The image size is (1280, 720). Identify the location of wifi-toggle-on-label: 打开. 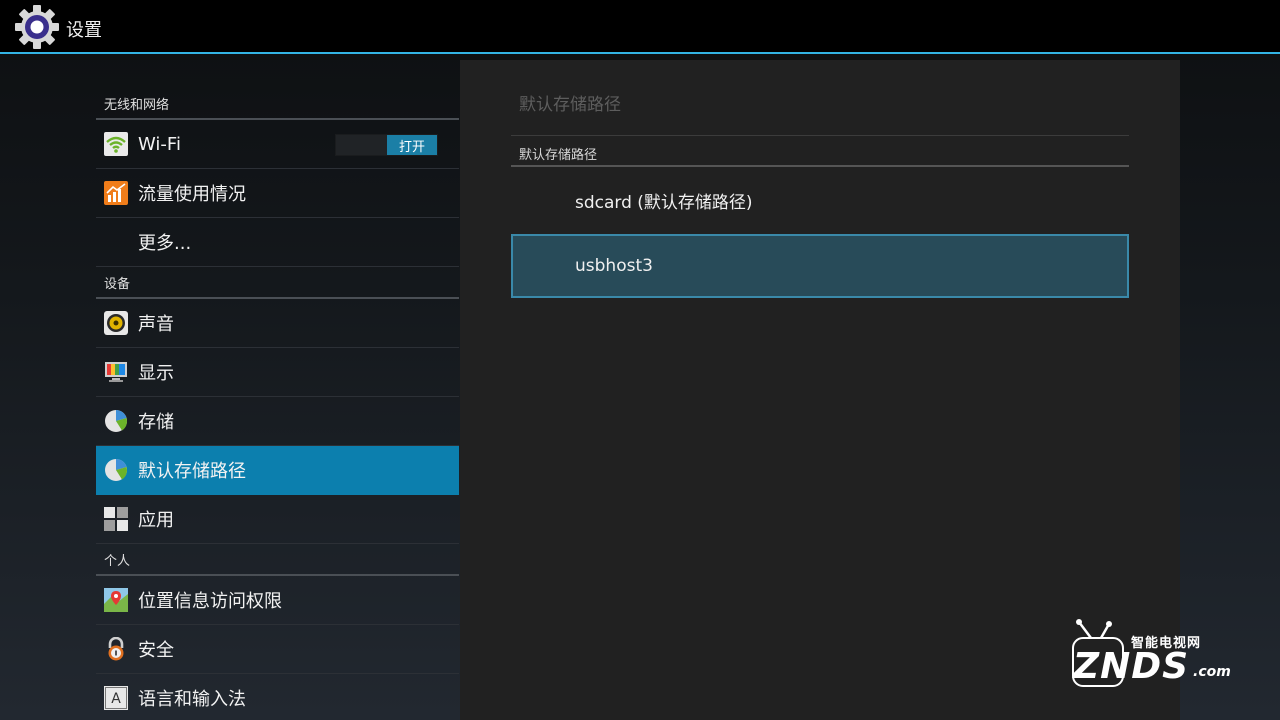
(412, 145).